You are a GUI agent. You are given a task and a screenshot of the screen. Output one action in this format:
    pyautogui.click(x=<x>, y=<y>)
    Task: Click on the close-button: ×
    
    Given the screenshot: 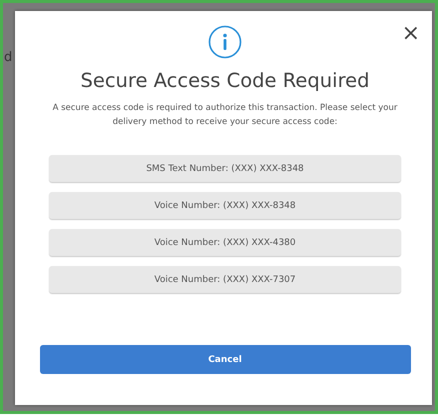 What is the action you would take?
    pyautogui.click(x=411, y=34)
    